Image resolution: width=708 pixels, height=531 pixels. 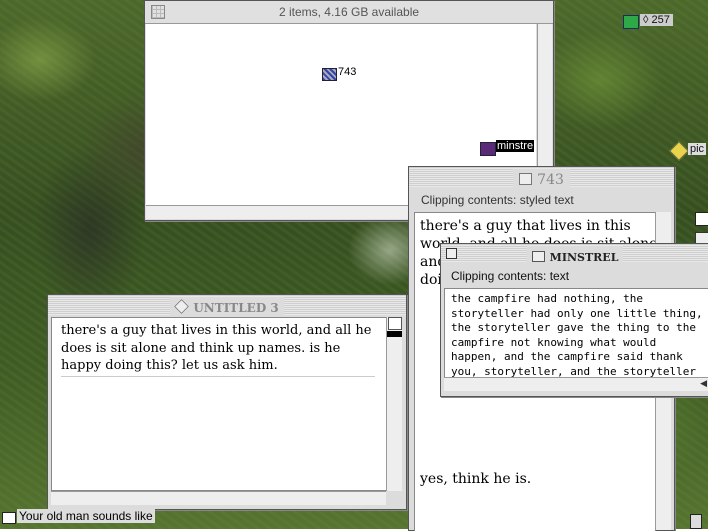 I want to click on scroll-thumb, so click(x=395, y=323).